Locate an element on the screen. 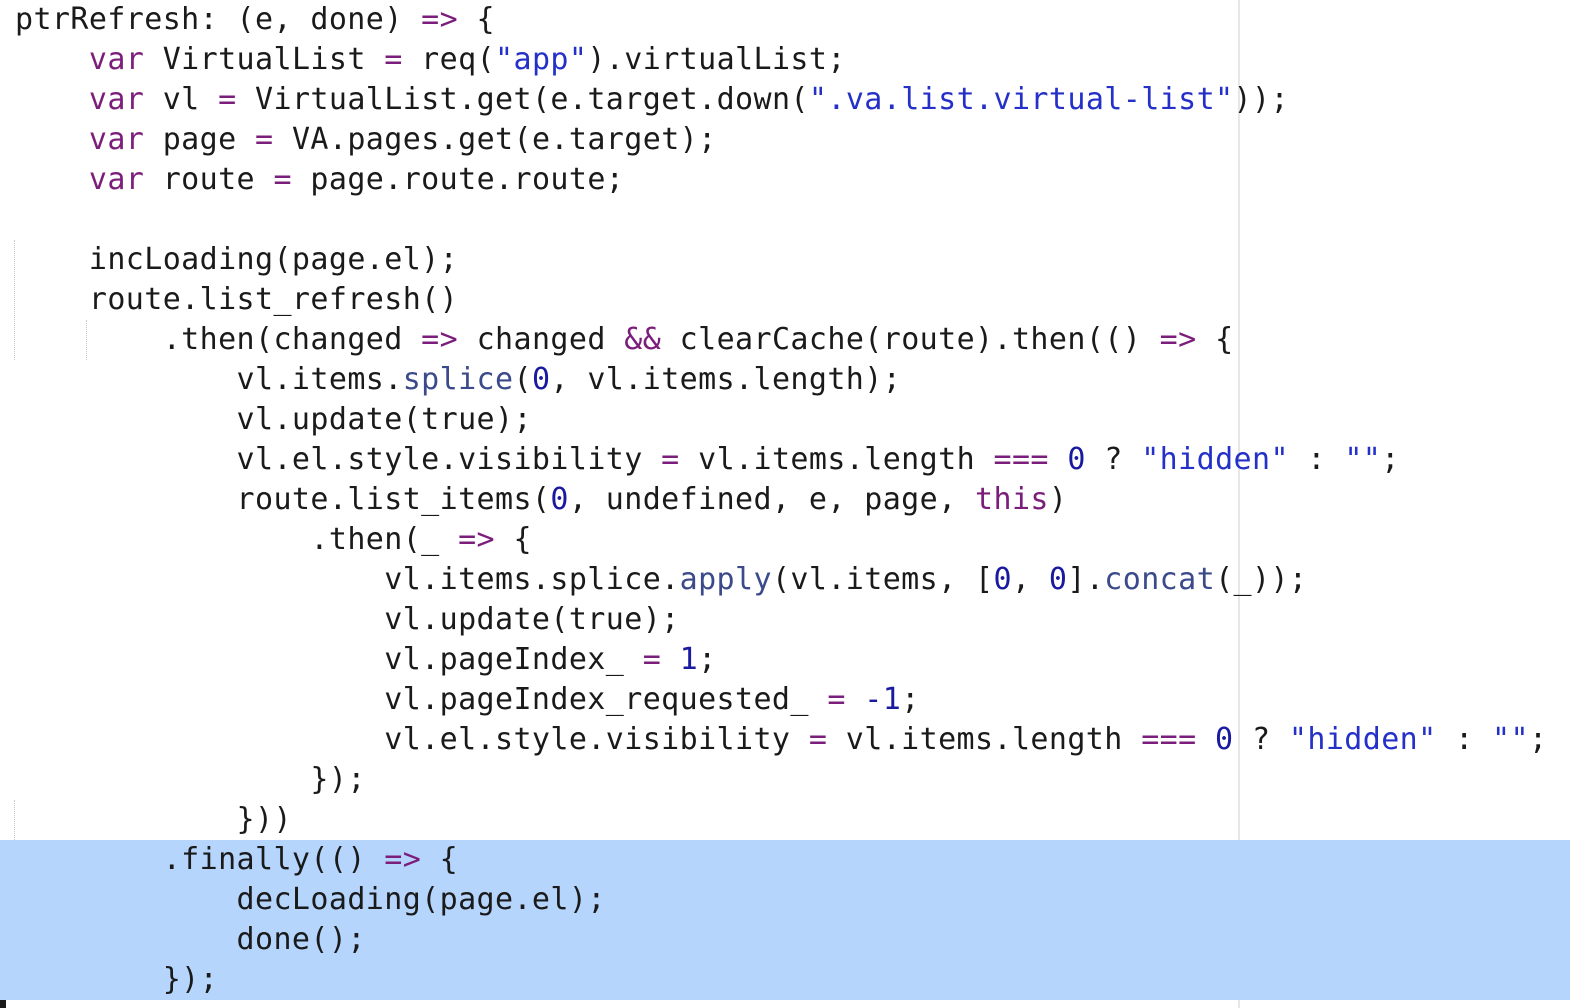 This screenshot has width=1570, height=1008. code-line: done(); is located at coordinates (785, 940).